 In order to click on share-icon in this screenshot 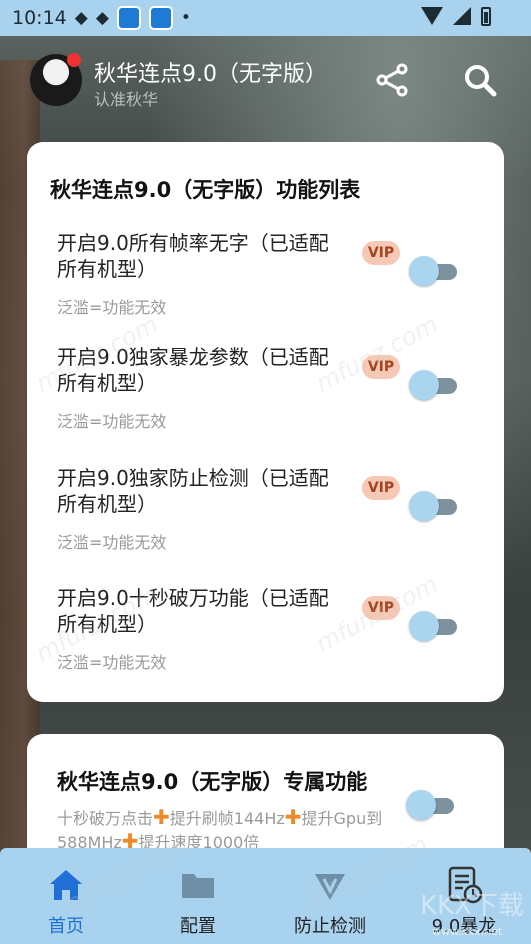, I will do `click(392, 80)`.